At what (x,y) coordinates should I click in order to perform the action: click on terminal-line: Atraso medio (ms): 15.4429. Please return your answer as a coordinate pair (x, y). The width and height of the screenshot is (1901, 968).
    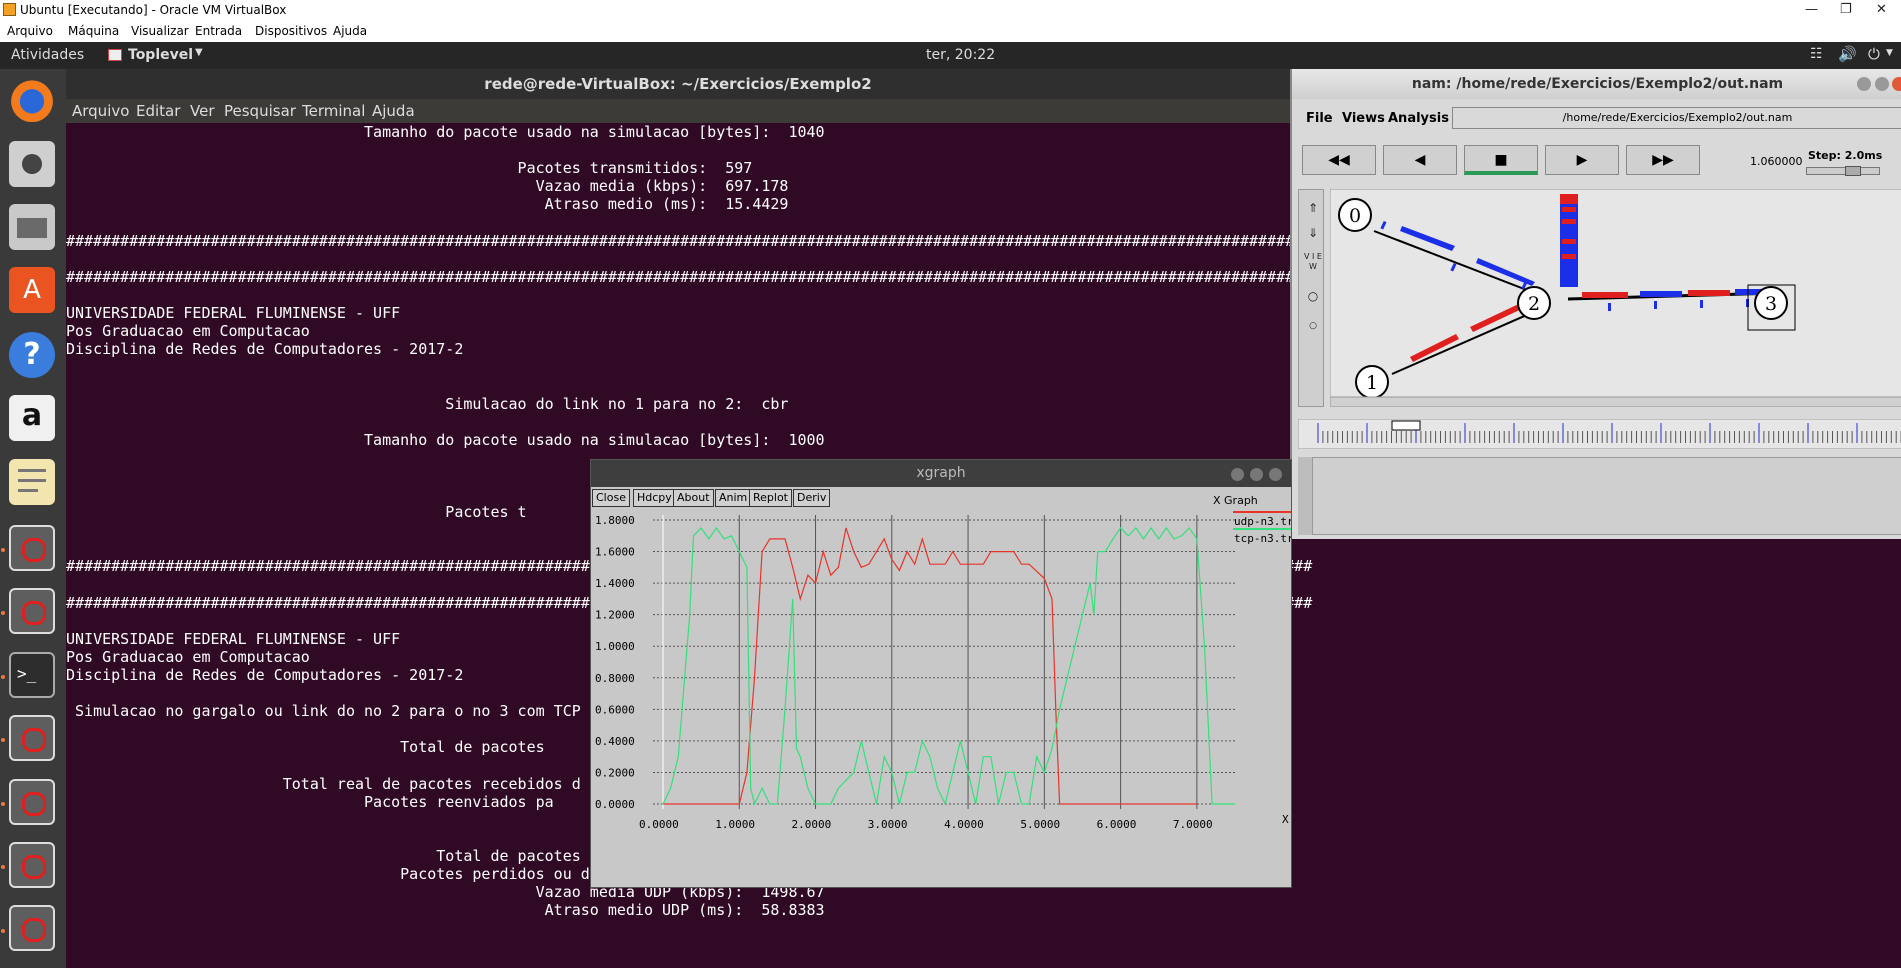
    Looking at the image, I should click on (427, 204).